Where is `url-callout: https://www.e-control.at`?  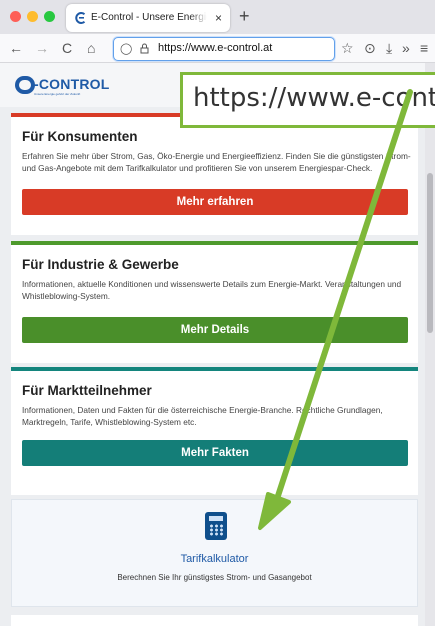 url-callout: https://www.e-control.at is located at coordinates (307, 100).